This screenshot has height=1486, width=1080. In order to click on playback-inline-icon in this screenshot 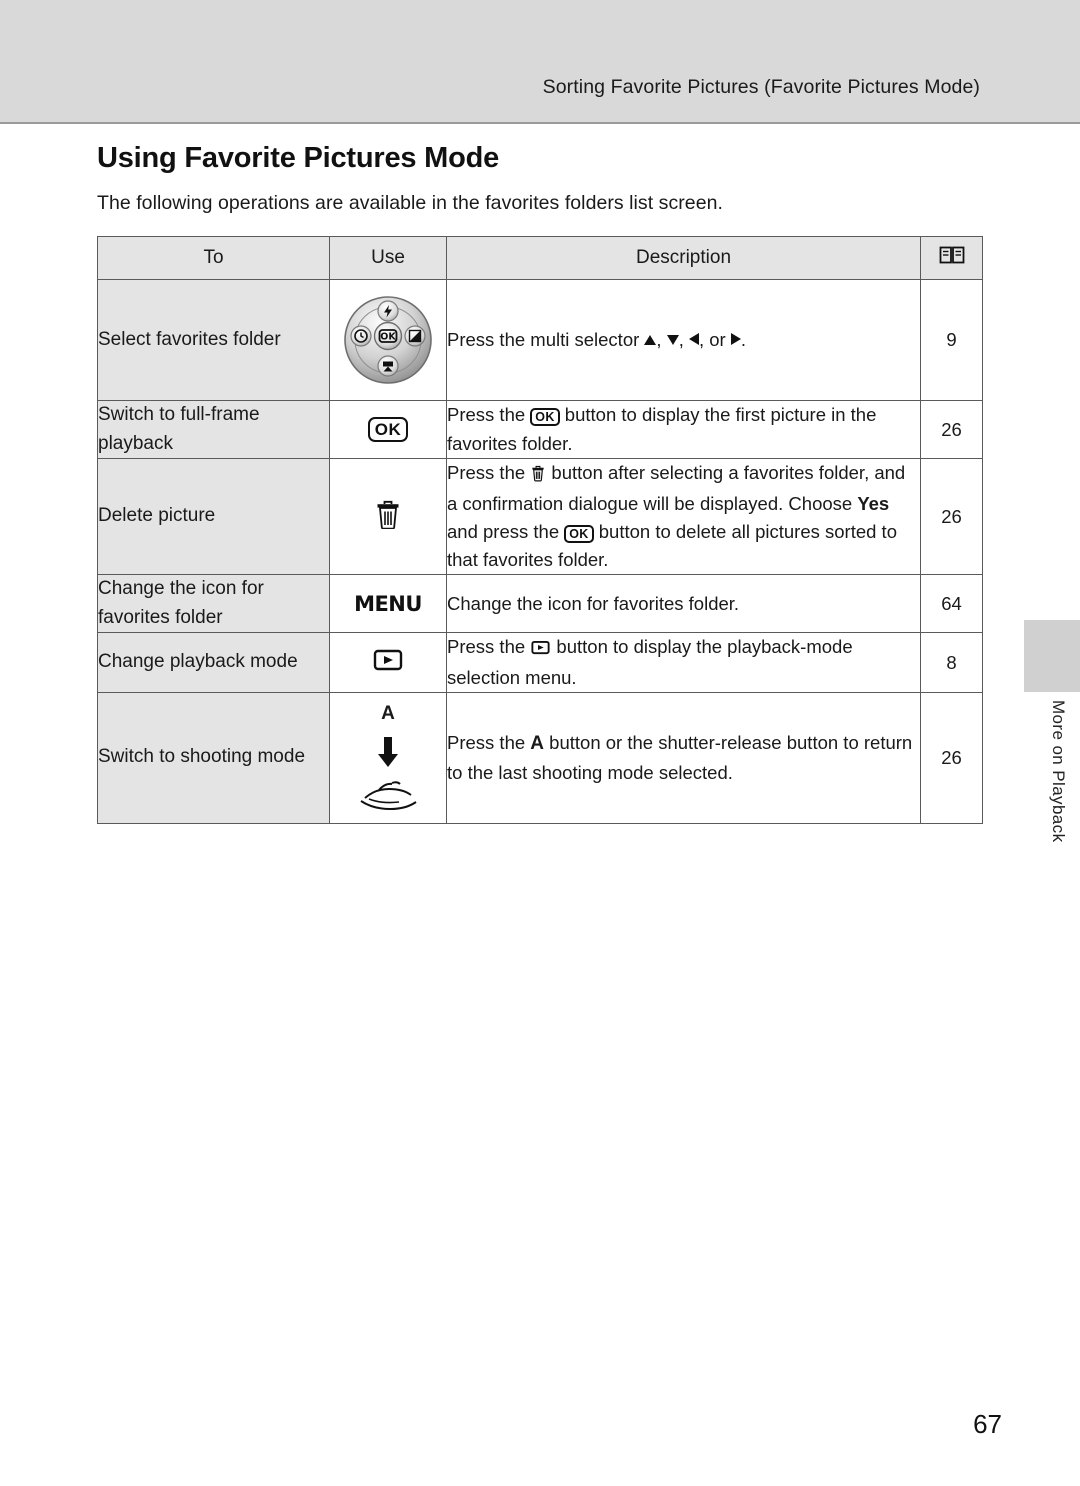, I will do `click(540, 649)`.